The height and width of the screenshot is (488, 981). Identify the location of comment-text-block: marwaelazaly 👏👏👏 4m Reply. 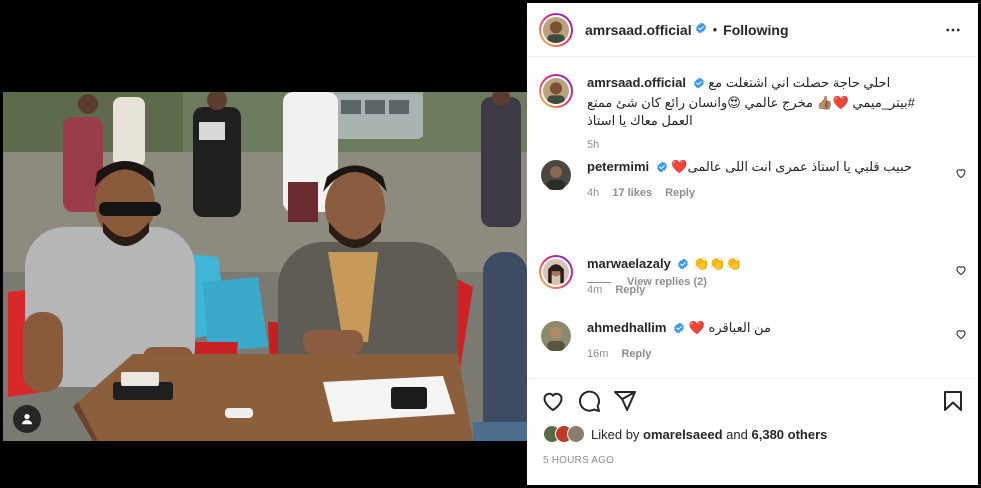
(767, 277).